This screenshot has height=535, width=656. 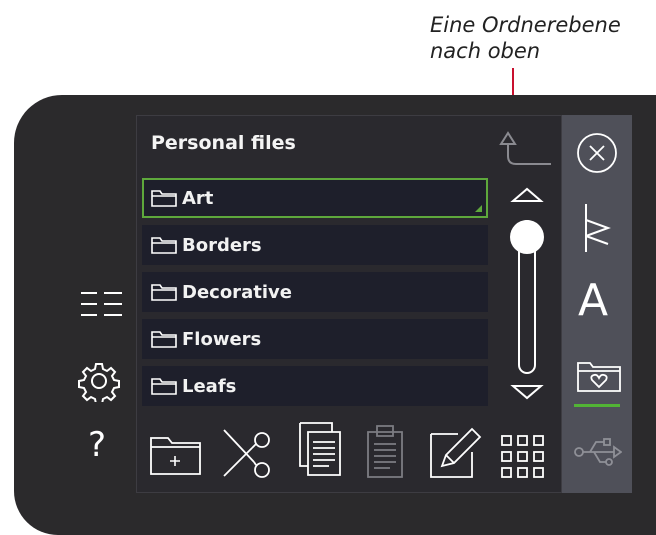 I want to click on list-item-label: Art, so click(x=198, y=198).